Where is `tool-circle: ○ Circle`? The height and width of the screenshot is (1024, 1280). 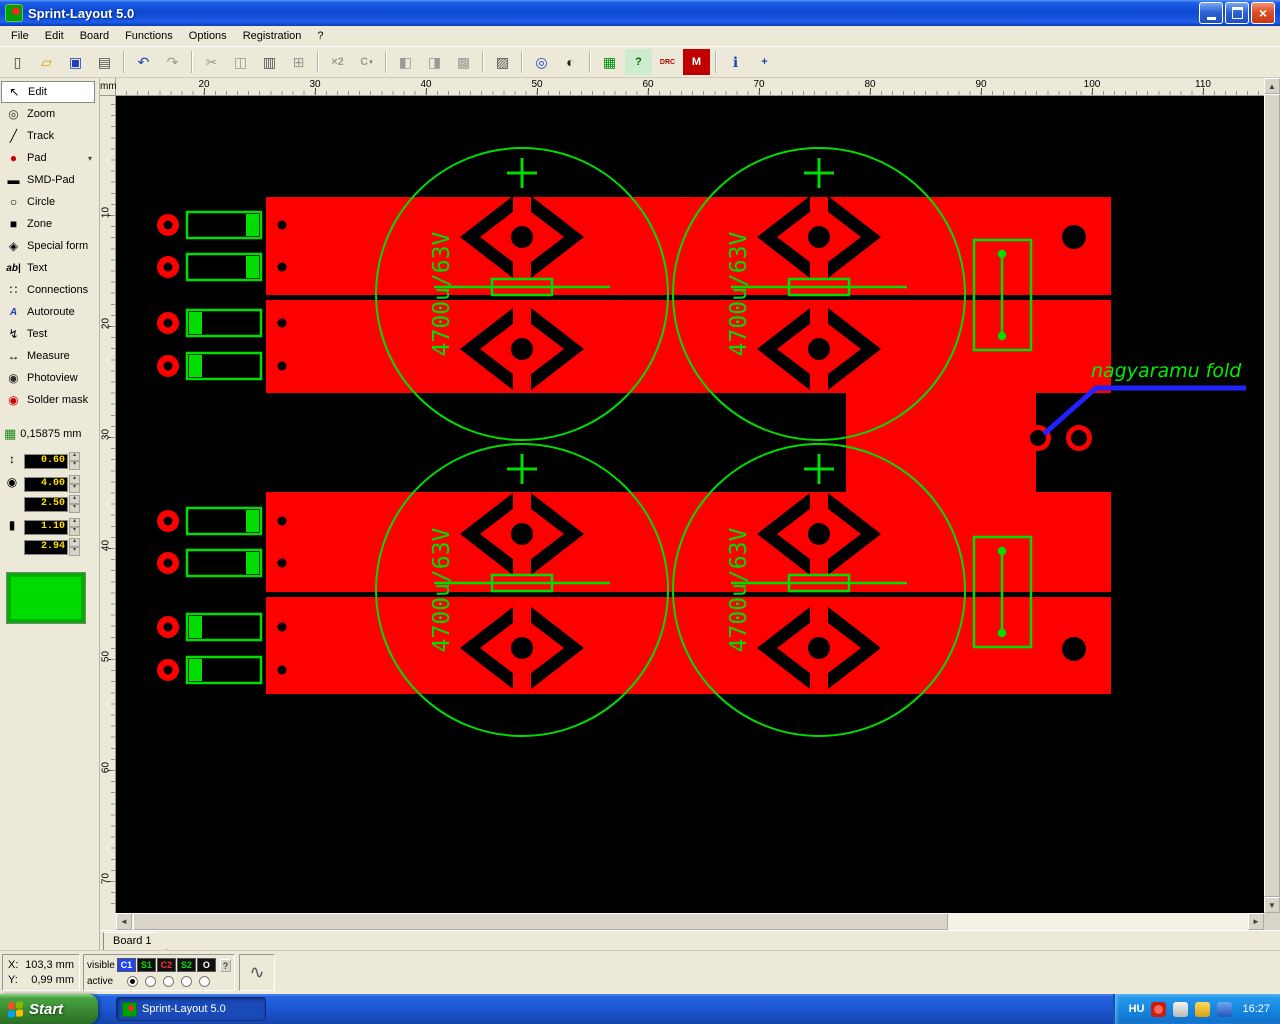 tool-circle: ○ Circle is located at coordinates (49, 202).